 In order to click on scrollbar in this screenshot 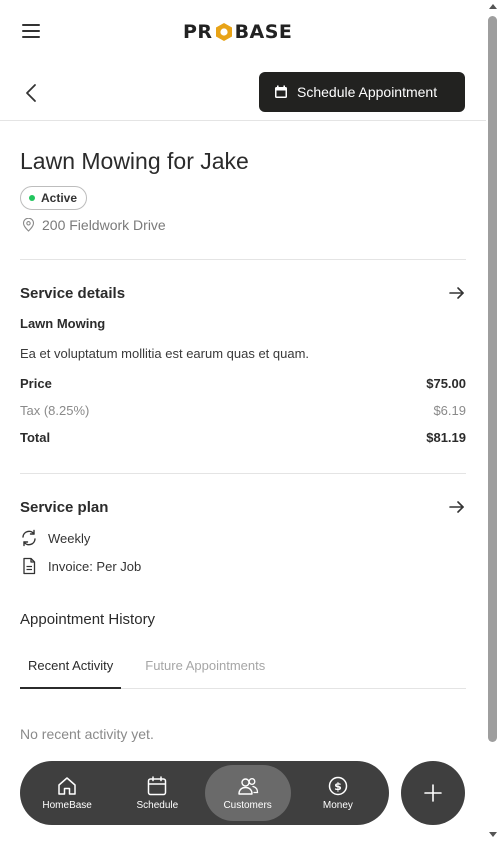, I will do `click(493, 422)`.